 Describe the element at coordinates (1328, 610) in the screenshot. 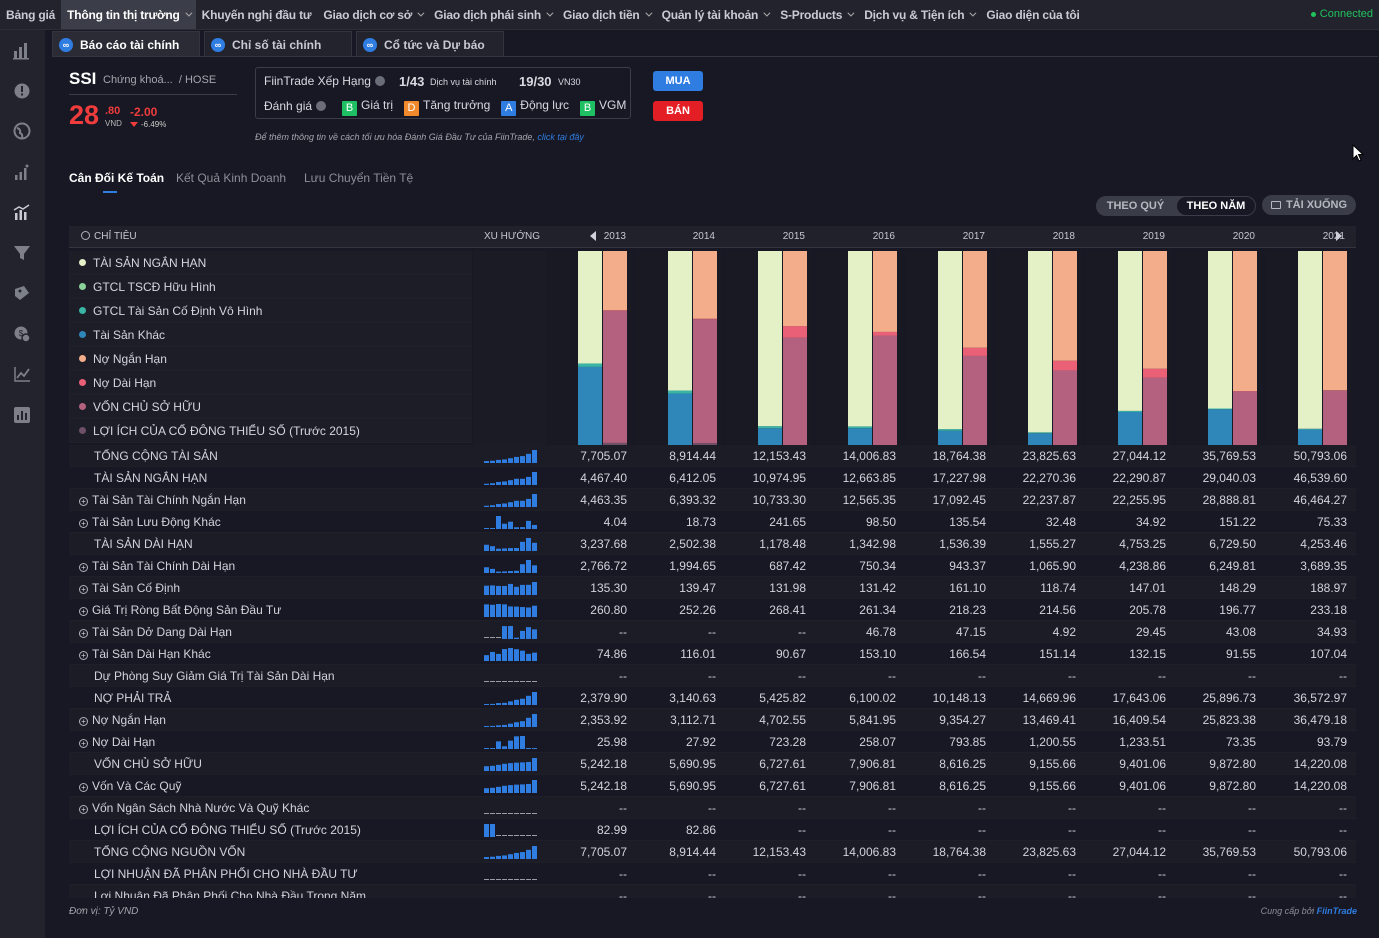

I see `row-value: 233.18` at that location.